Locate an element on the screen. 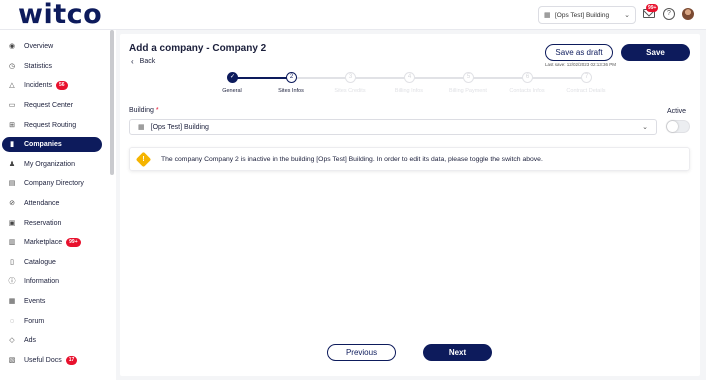 The width and height of the screenshot is (706, 380). tag-icon: ◇ is located at coordinates (12, 340).